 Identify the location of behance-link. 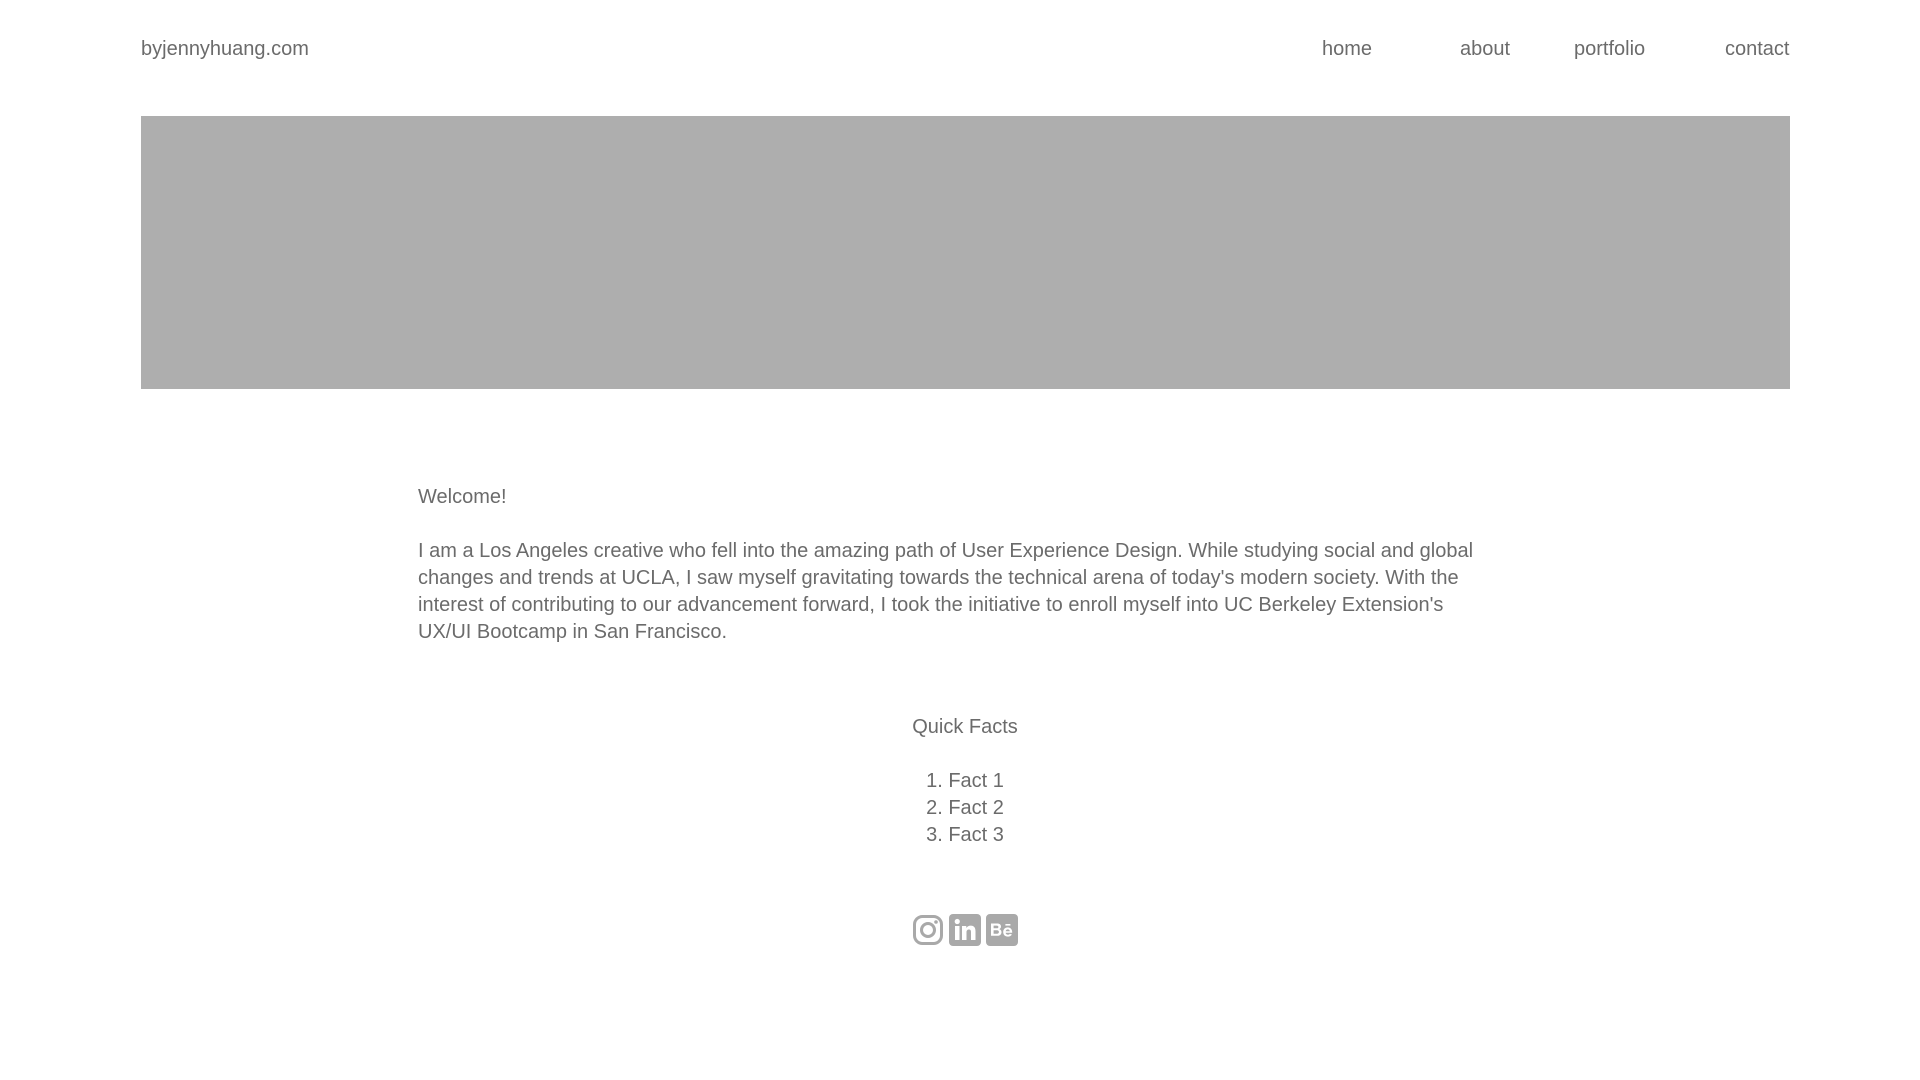
(1002, 930).